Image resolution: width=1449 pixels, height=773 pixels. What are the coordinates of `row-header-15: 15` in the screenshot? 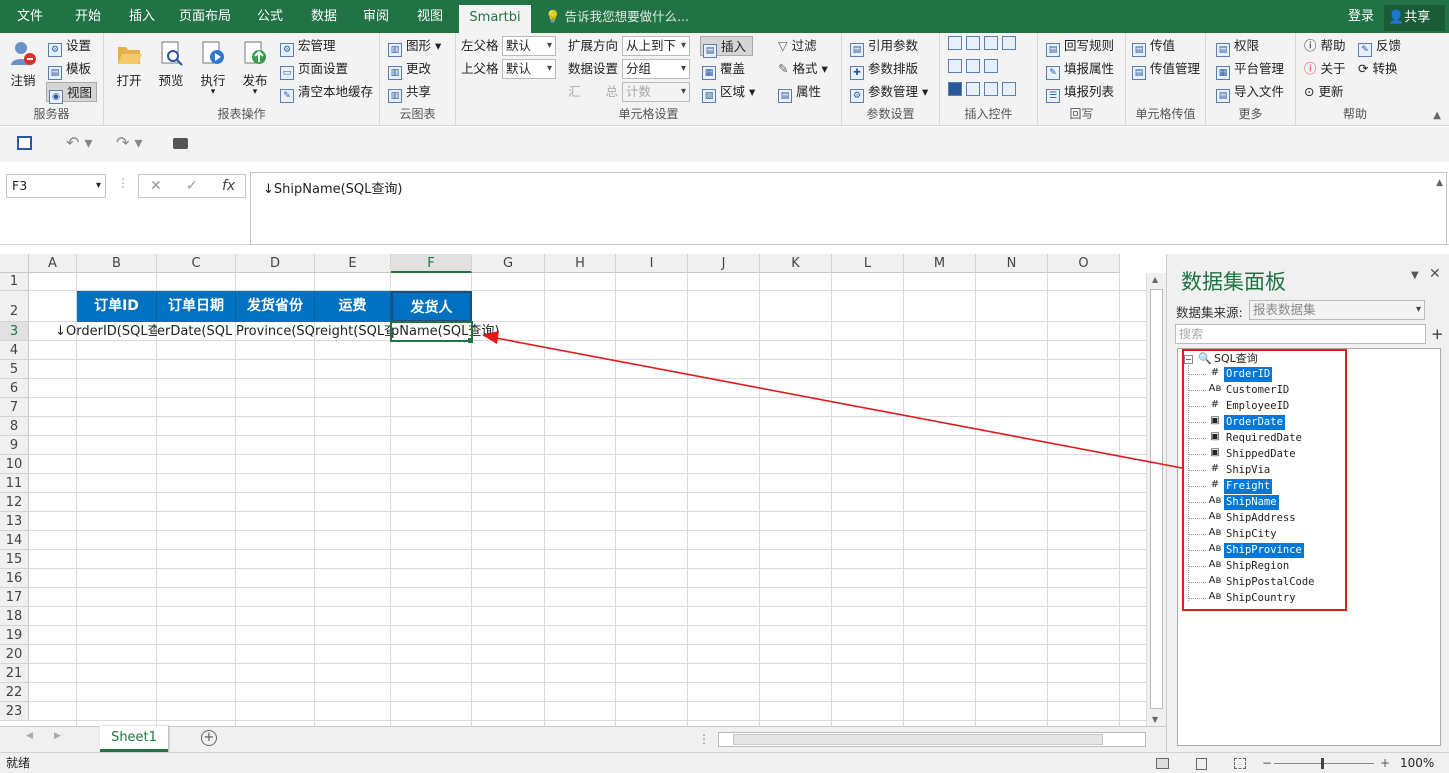 It's located at (14, 559).